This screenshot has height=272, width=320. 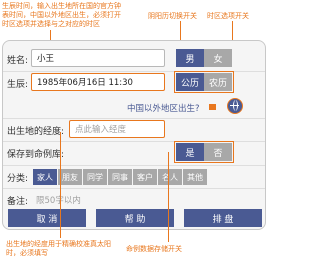 I want to click on save-switch: 是 否, so click(x=204, y=152).